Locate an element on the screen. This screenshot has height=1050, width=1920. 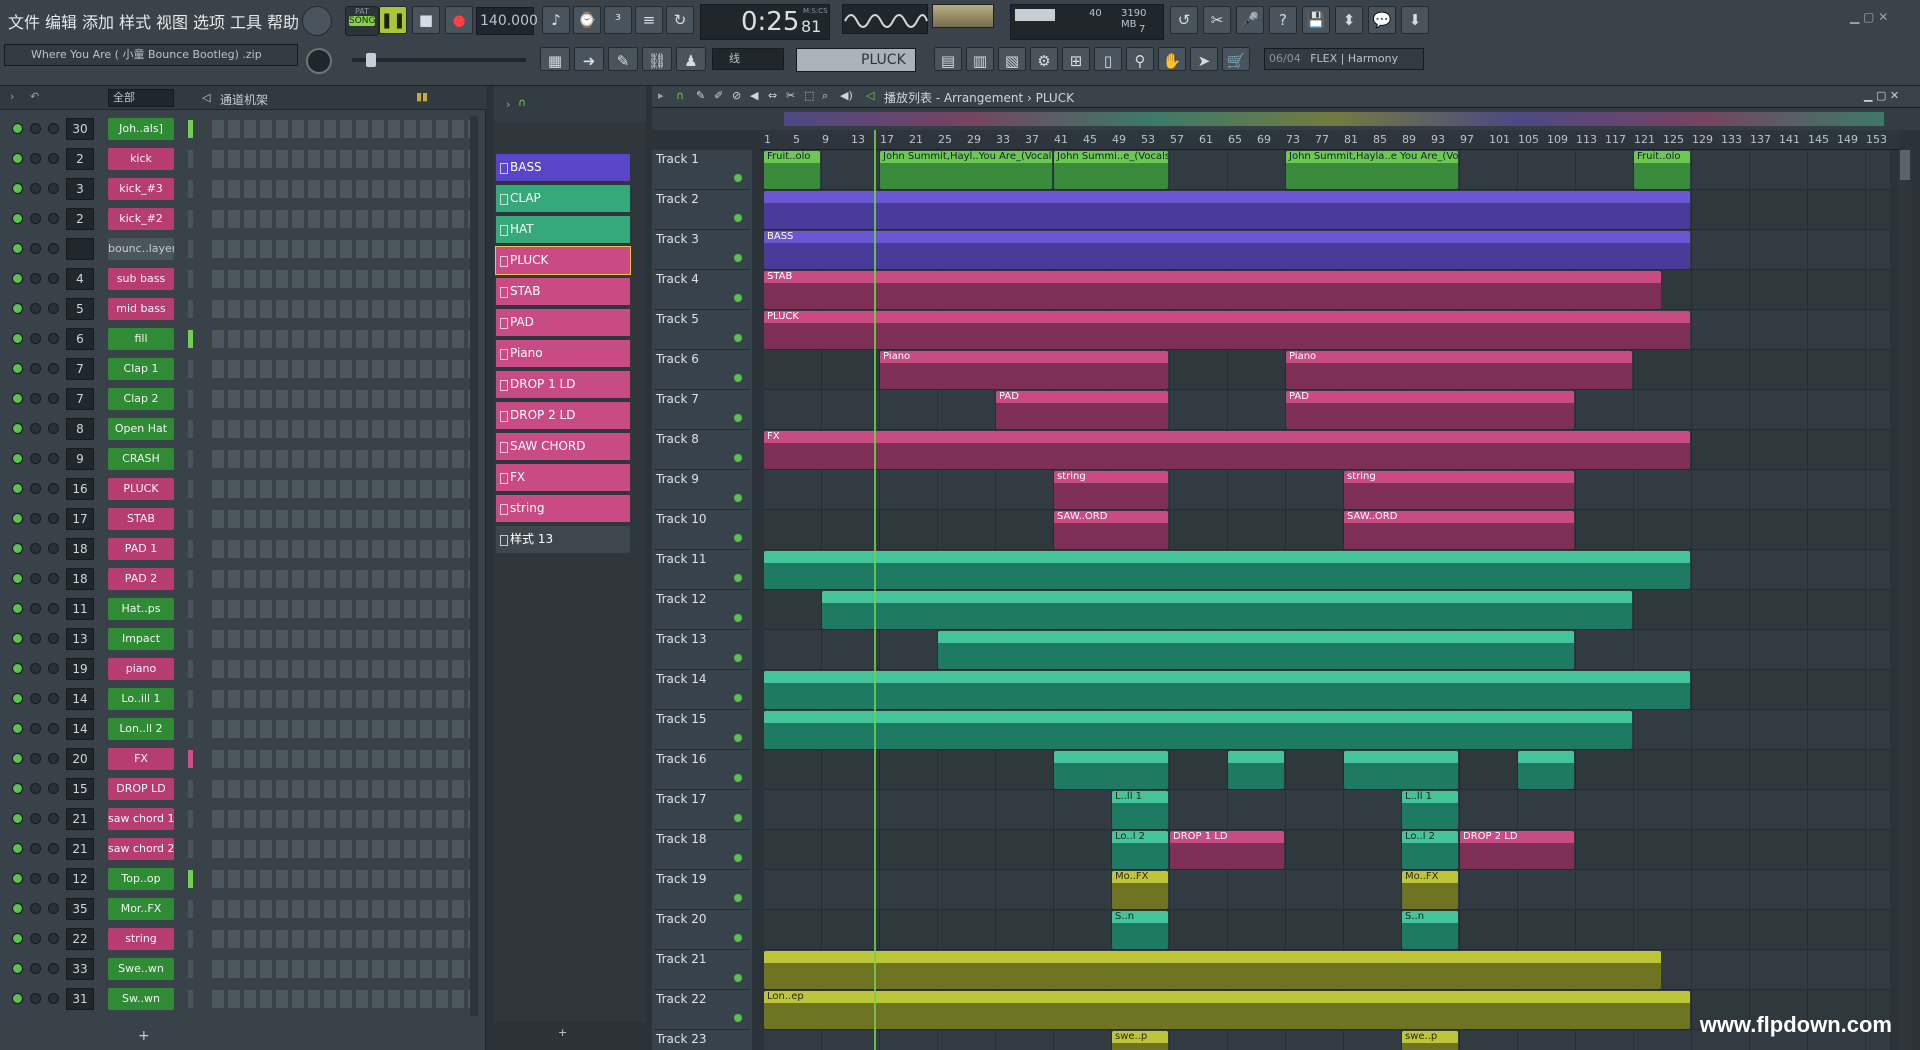
channel-row: bounc..layer is located at coordinates (243, 249).